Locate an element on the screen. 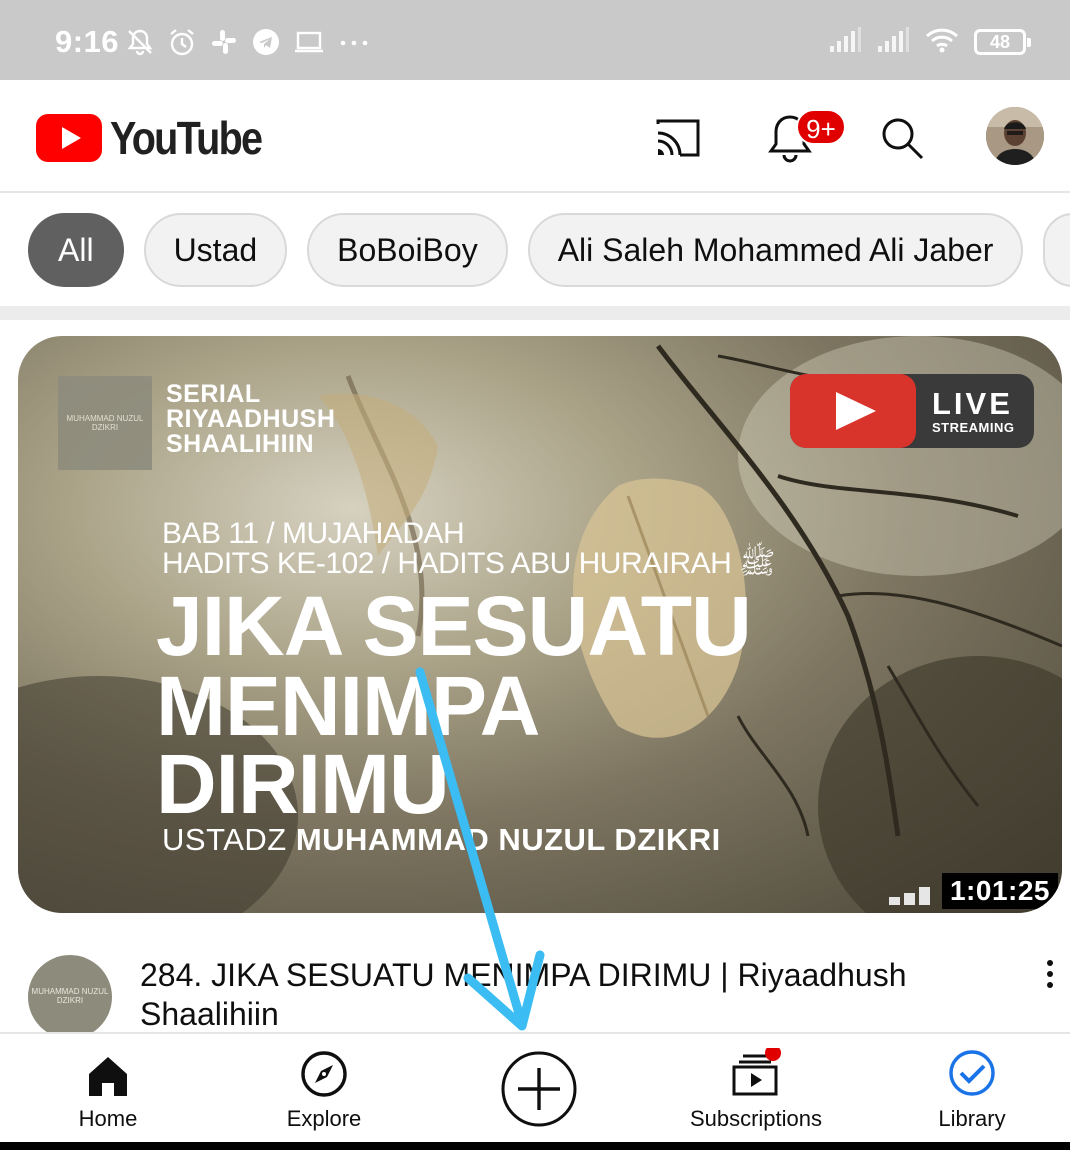 The width and height of the screenshot is (1070, 1150). compass-icon is located at coordinates (324, 1074).